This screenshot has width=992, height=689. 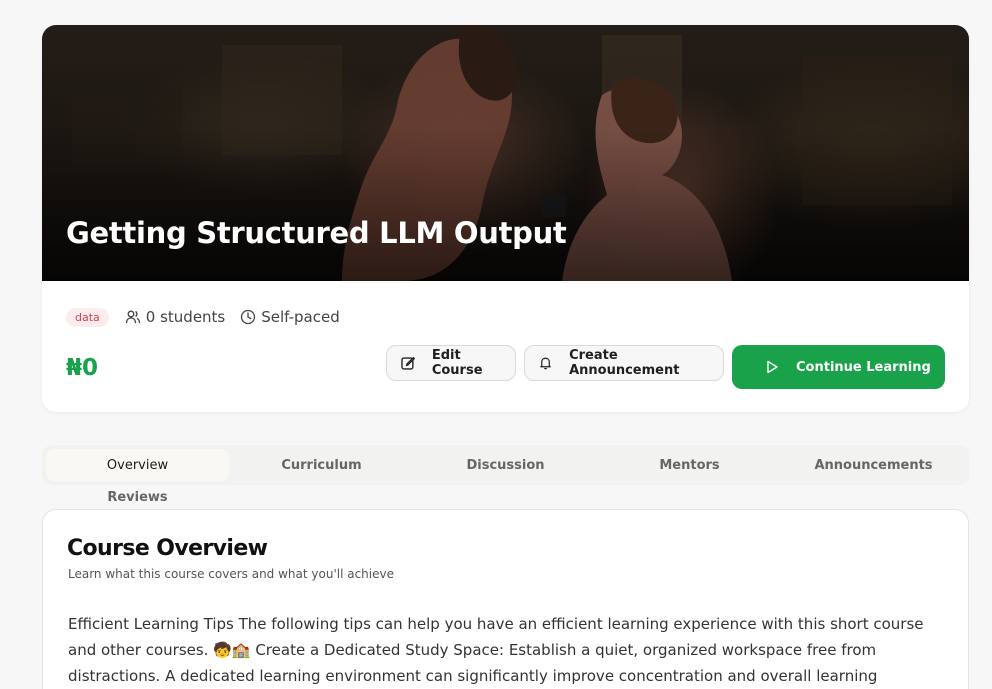 I want to click on tab-mentors: Mentors, so click(x=689, y=465).